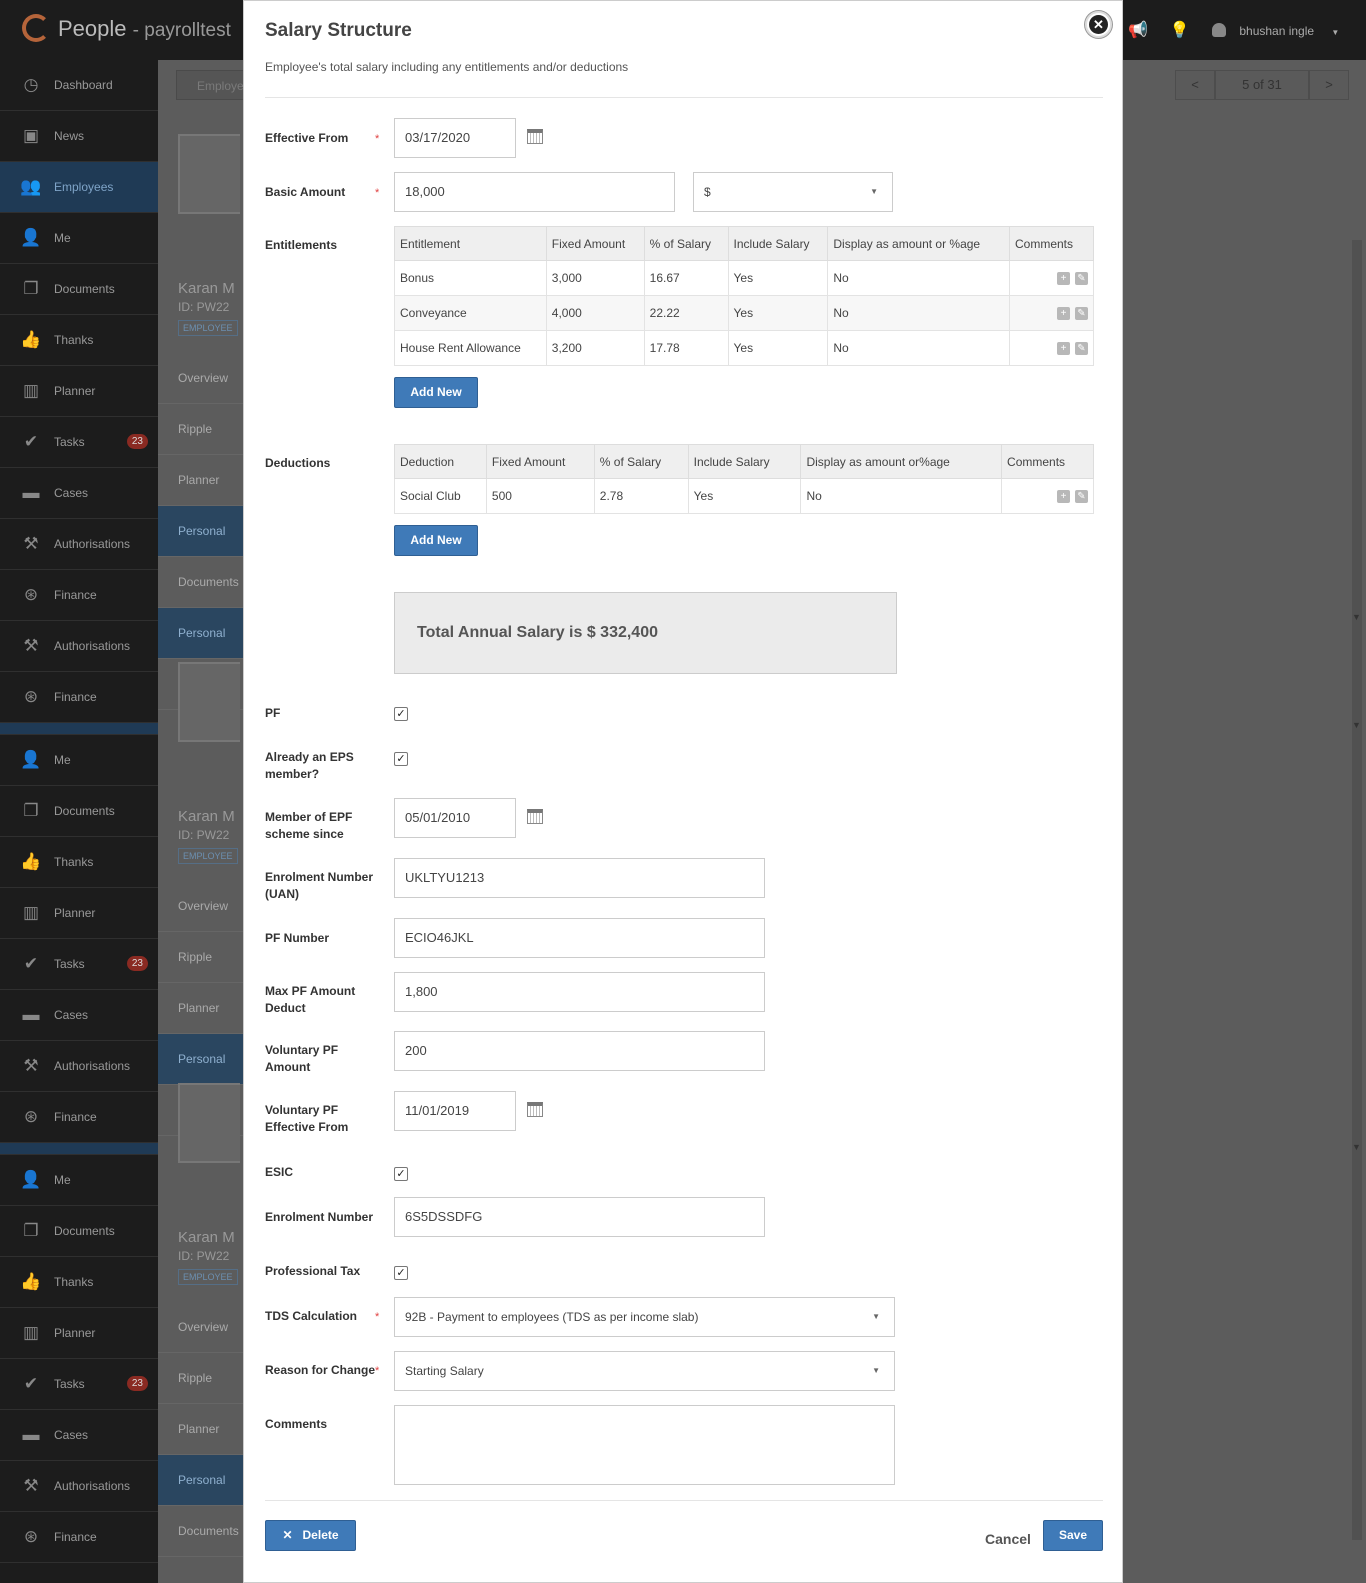 The image size is (1366, 1583). What do you see at coordinates (1275, 30) in the screenshot?
I see `user-menu: bhushan ingle ▼` at bounding box center [1275, 30].